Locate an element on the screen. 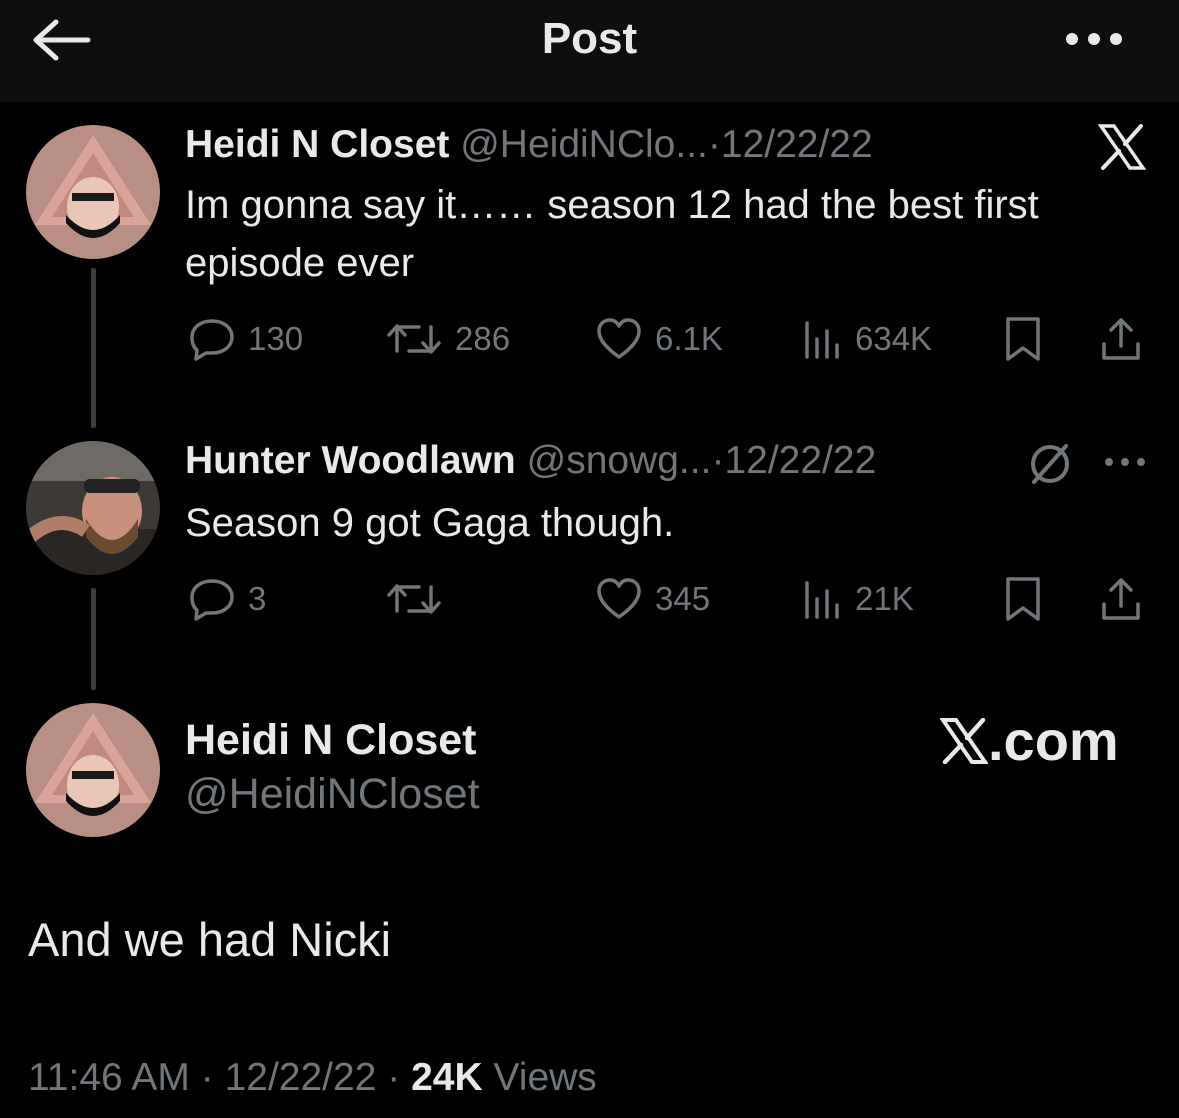 Image resolution: width=1179 pixels, height=1118 pixels. tweet-header: Heidi N Closet @HeidiNClo...·12/22/22 is located at coordinates (529, 145).